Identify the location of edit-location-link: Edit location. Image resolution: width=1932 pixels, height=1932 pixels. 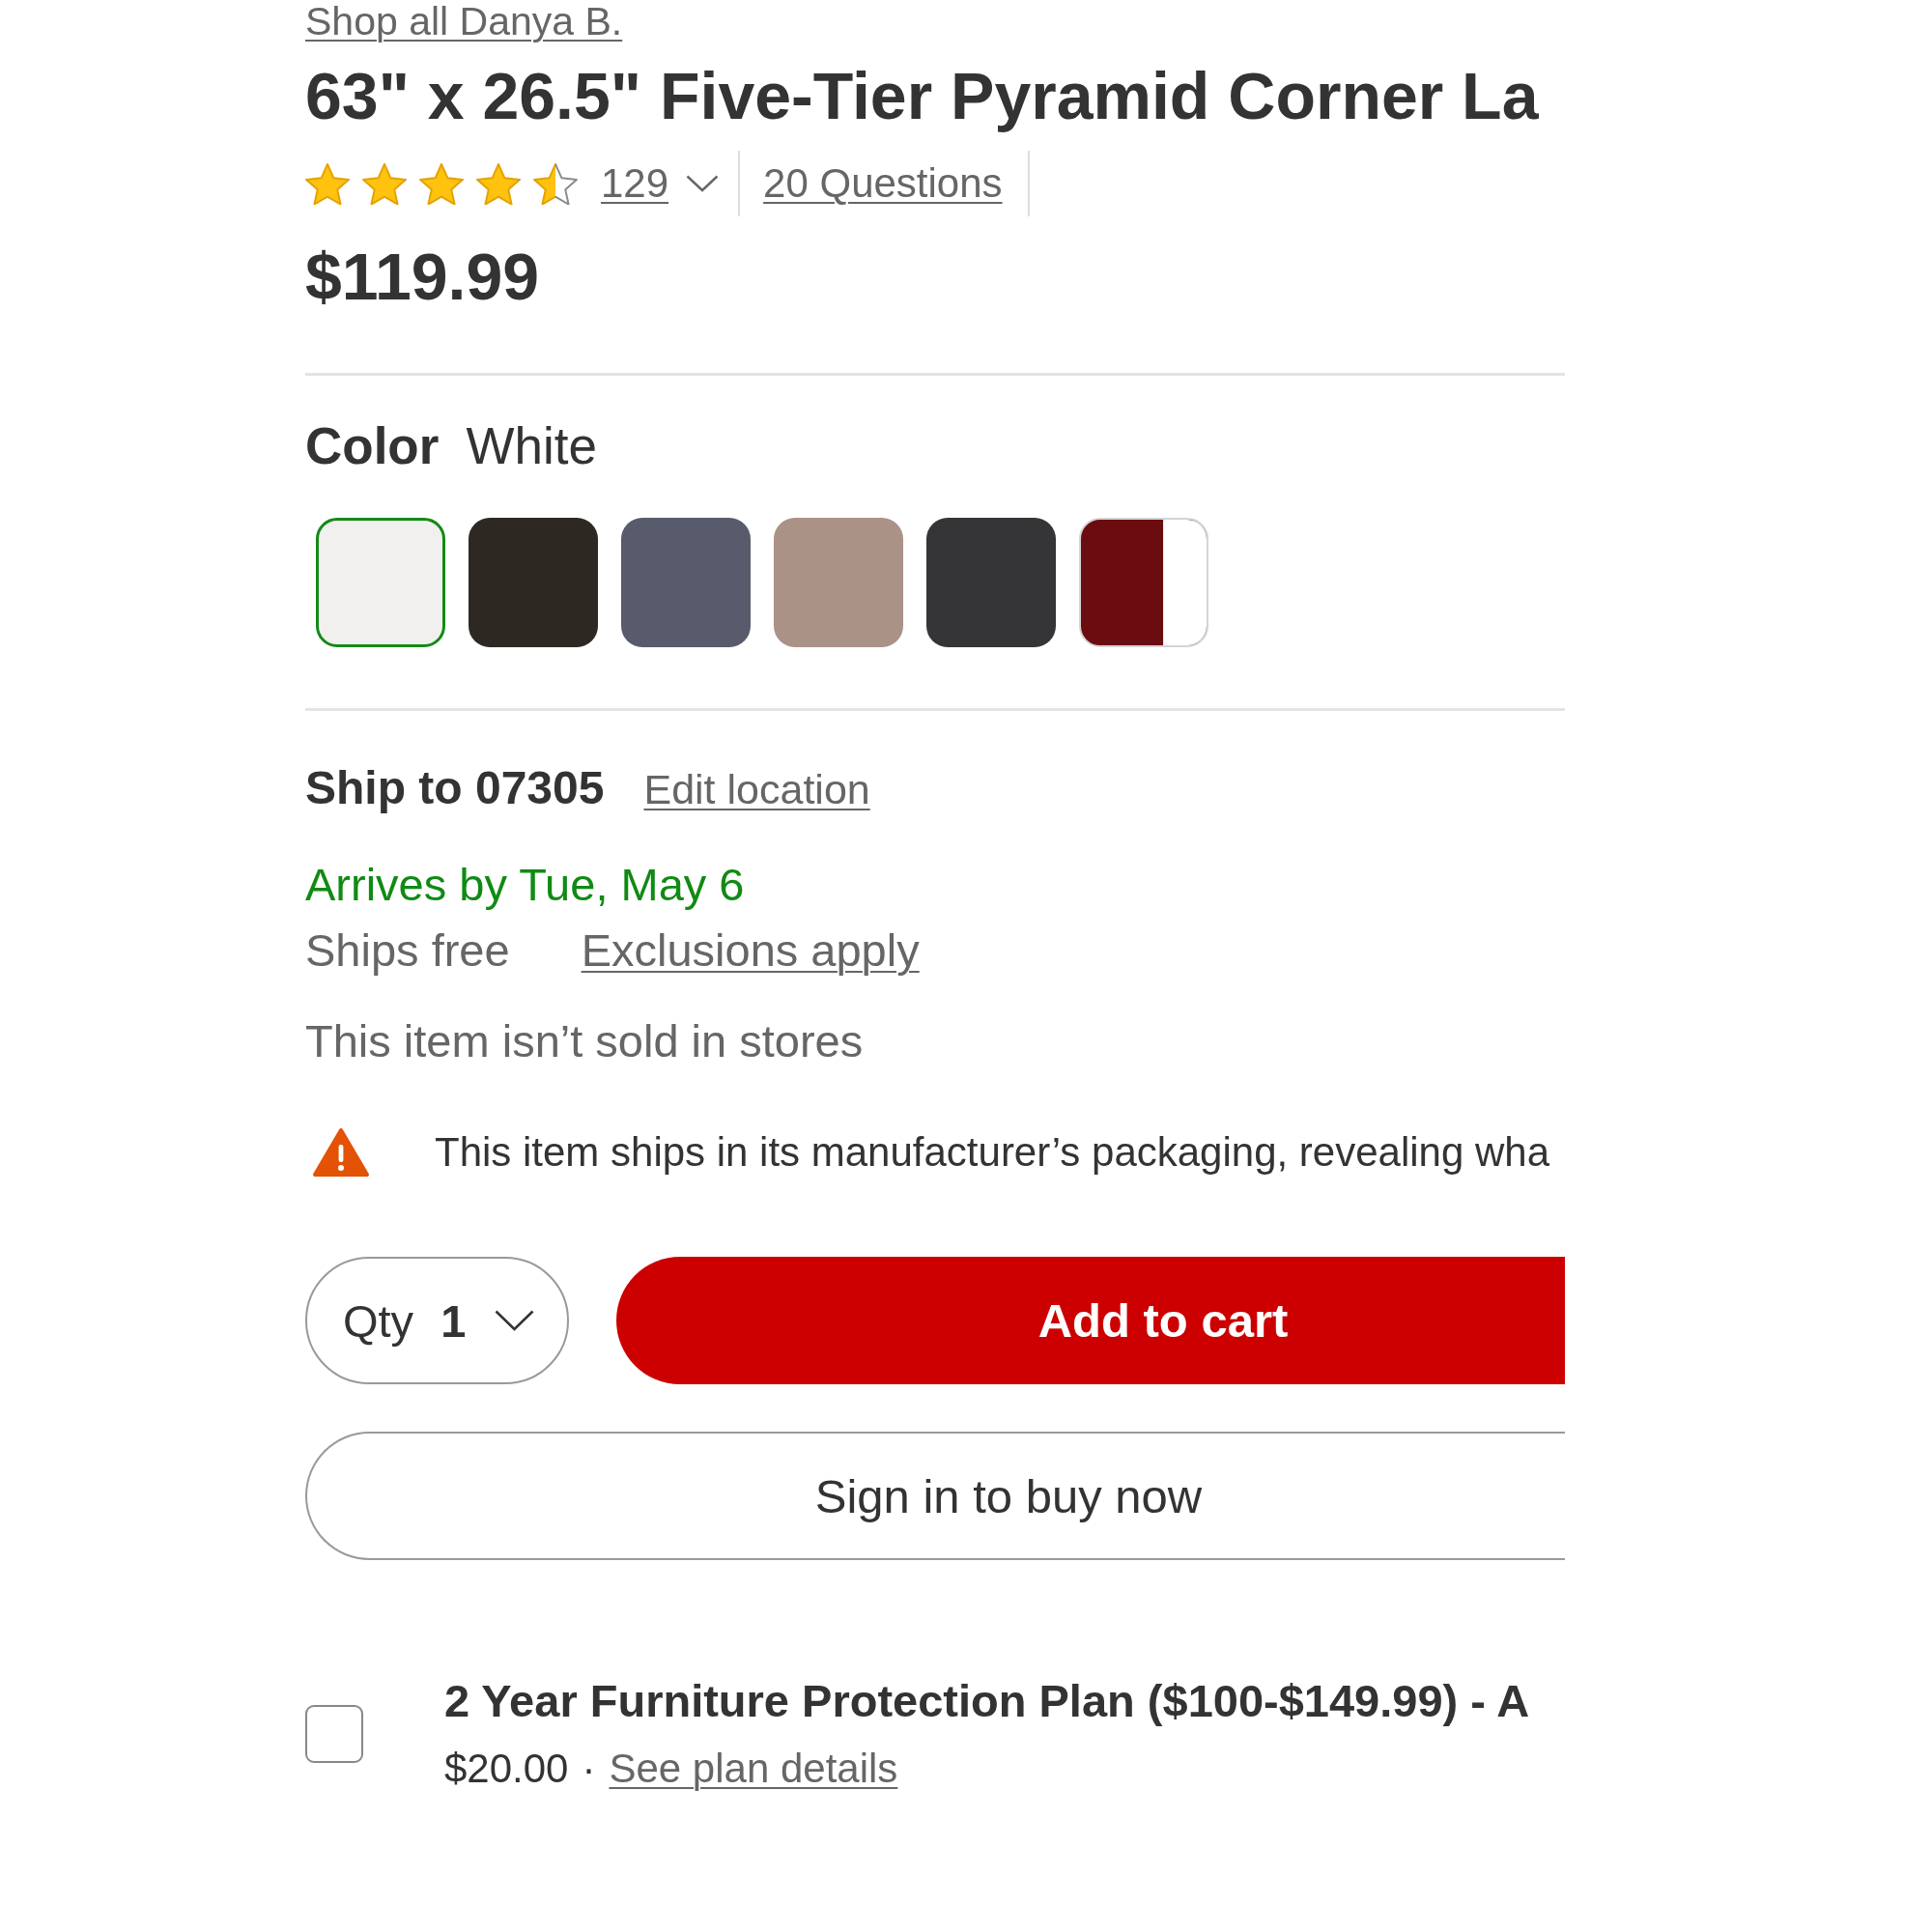
(756, 789).